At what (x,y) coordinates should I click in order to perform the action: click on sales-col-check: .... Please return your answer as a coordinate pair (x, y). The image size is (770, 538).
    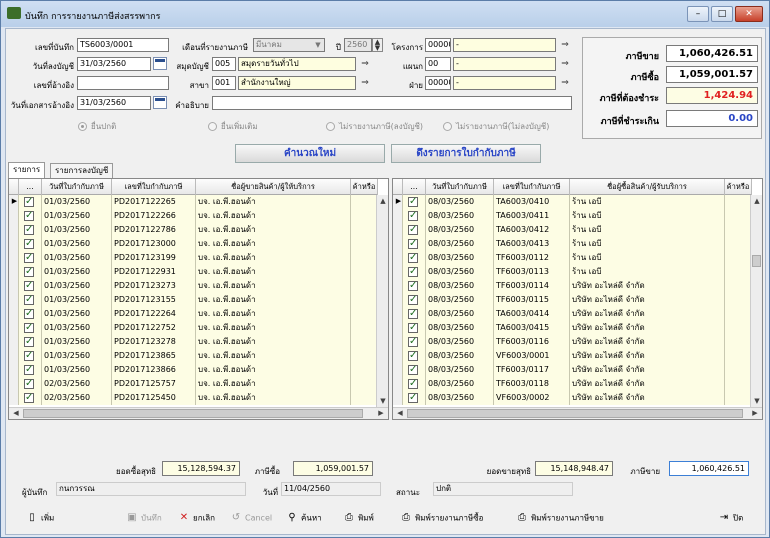
    Looking at the image, I should click on (414, 187).